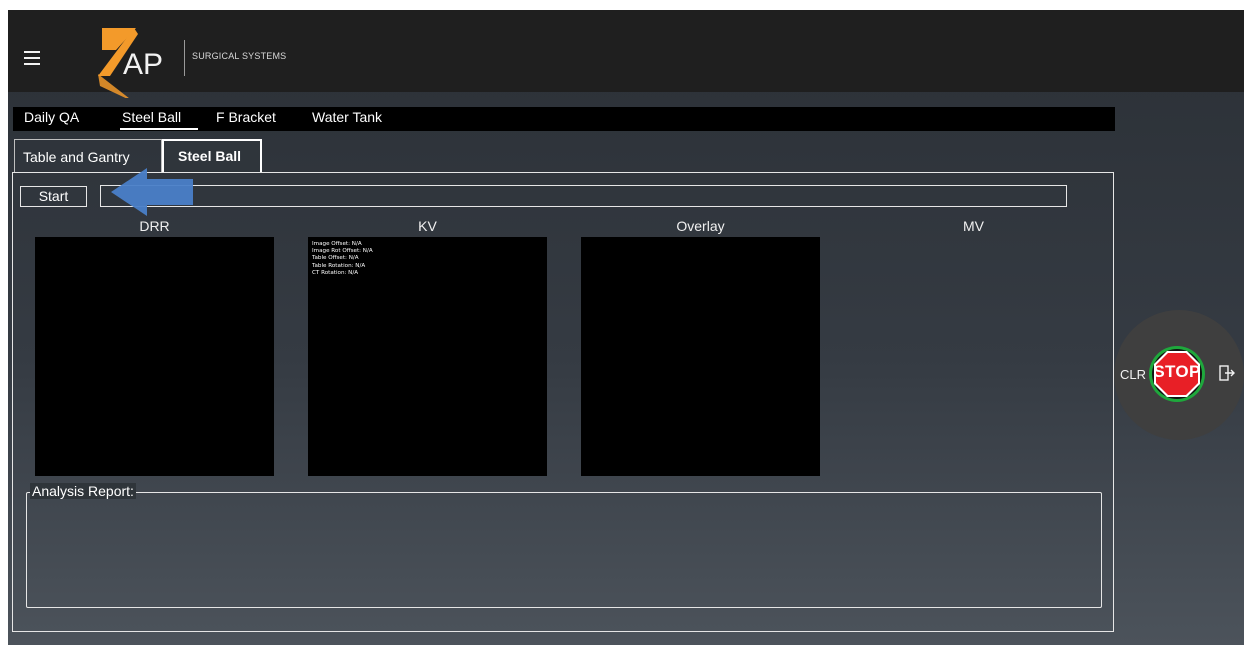 The width and height of the screenshot is (1244, 645). What do you see at coordinates (335, 258) in the screenshot?
I see `kv-table-offset: Table Offset: N/A` at bounding box center [335, 258].